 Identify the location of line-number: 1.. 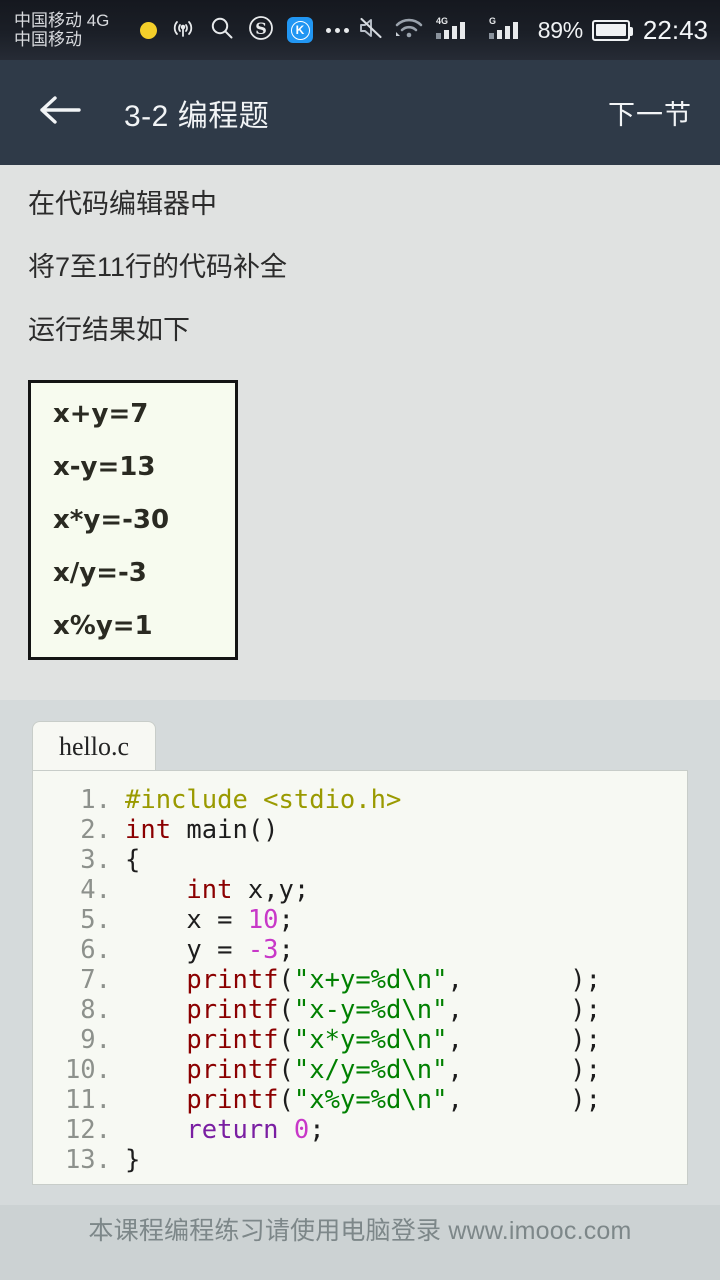
(95, 800).